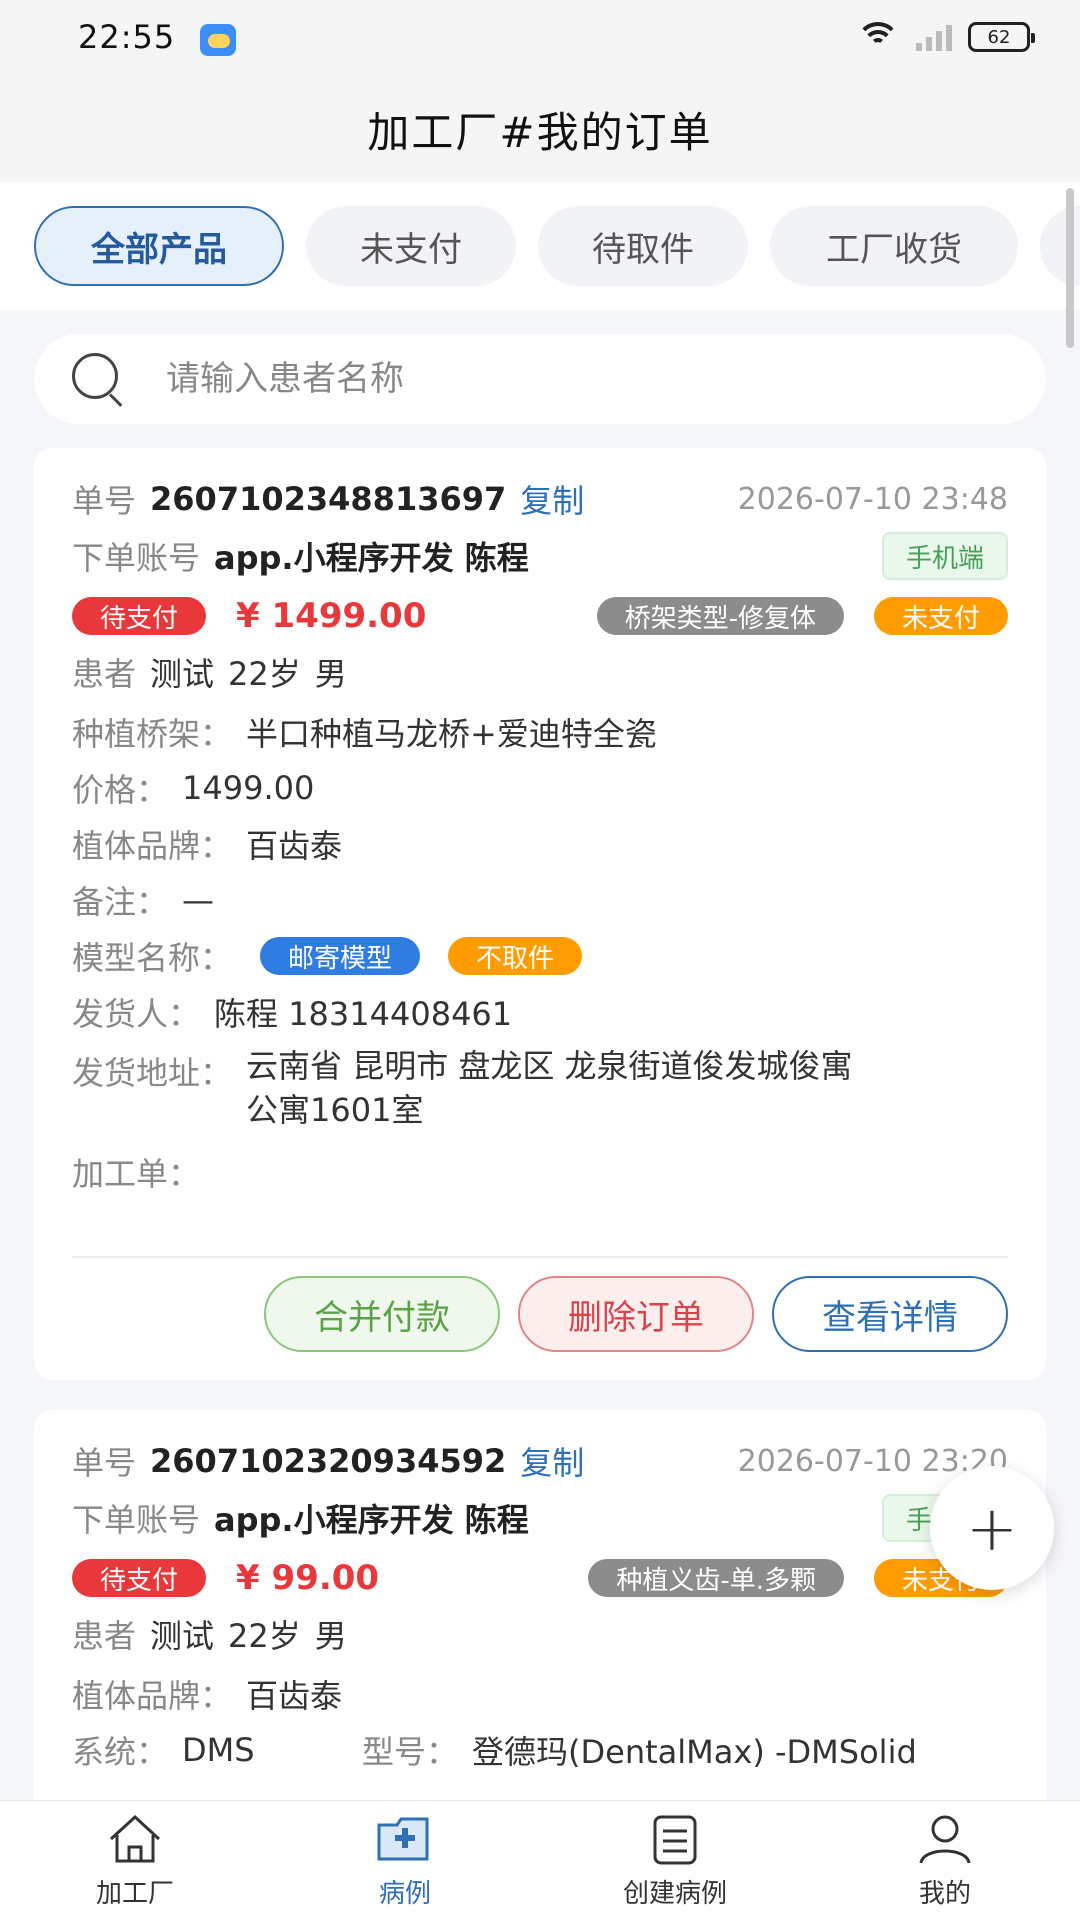  Describe the element at coordinates (540, 956) in the screenshot. I see `model-row: 模型名称： 邮寄模型 不取件` at that location.